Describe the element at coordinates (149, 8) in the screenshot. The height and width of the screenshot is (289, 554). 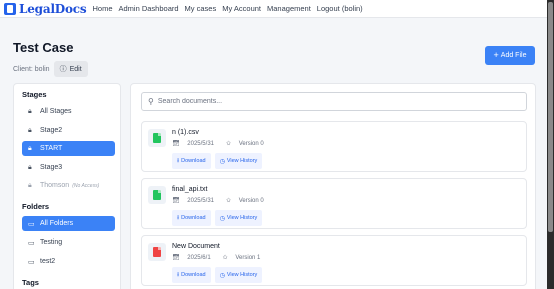
I see `nav-link-admin-dashboard: Admin Dashboard` at that location.